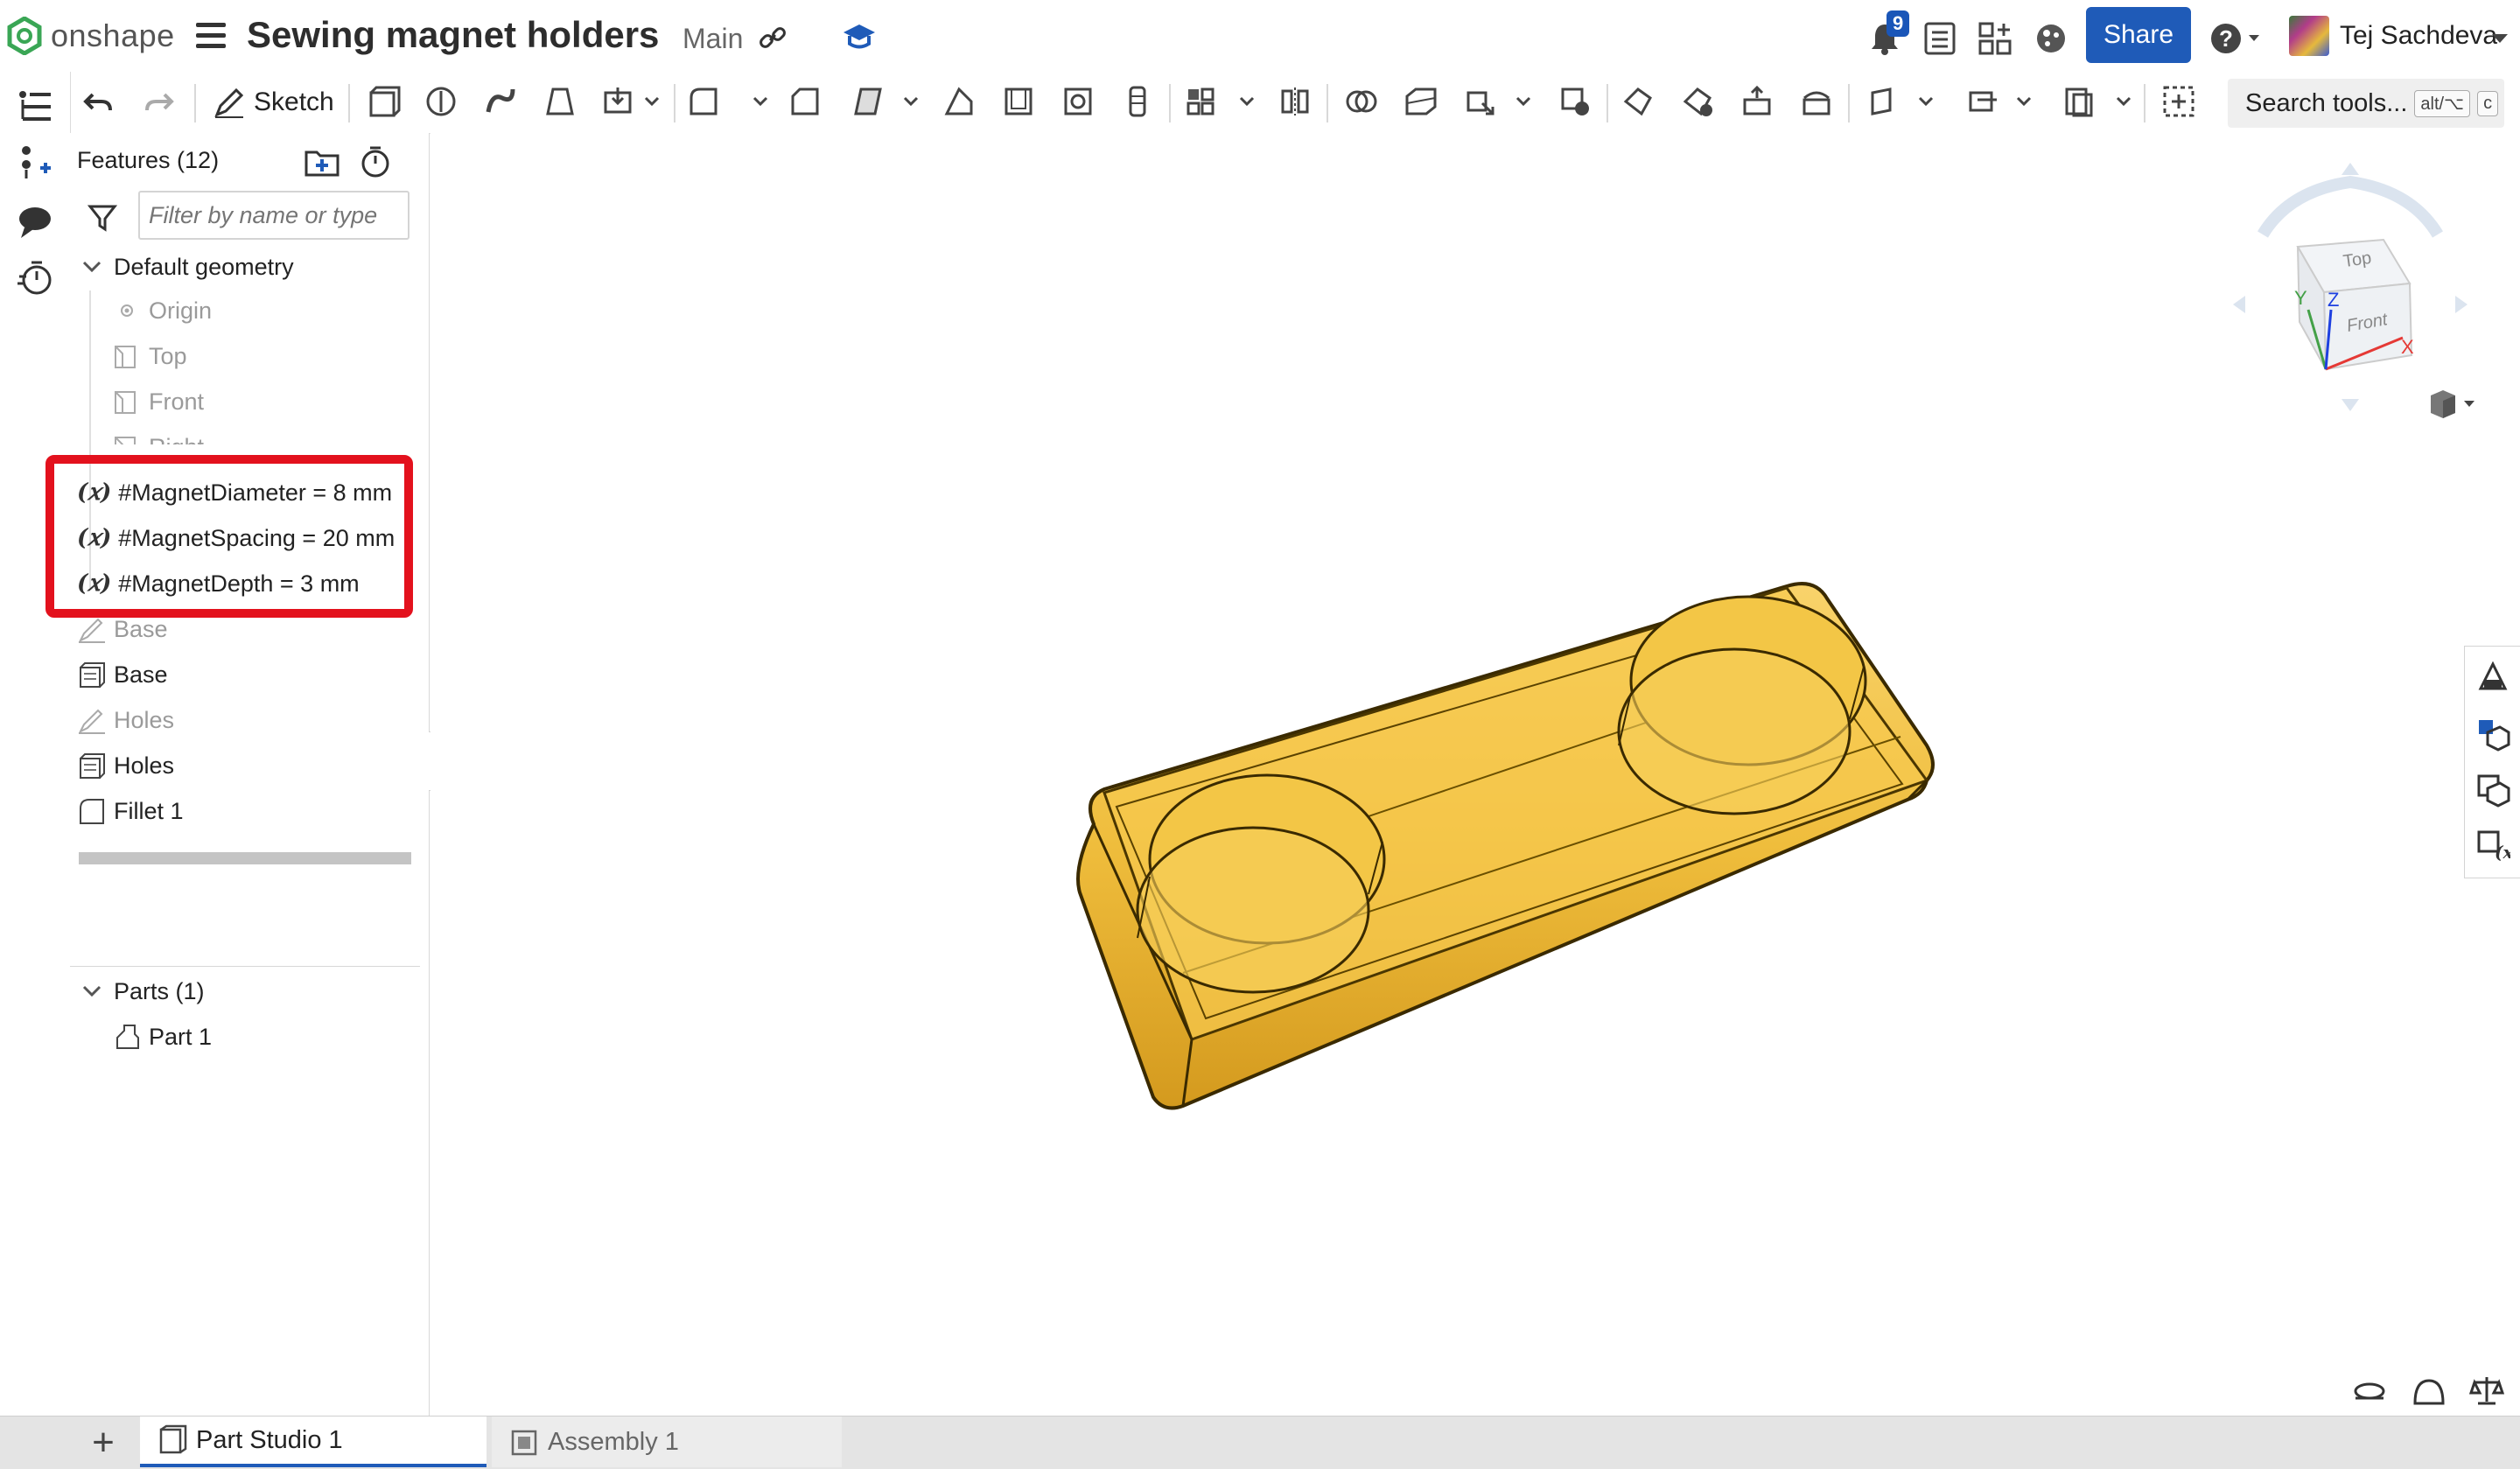 The height and width of the screenshot is (1469, 2520). I want to click on feature-item-origin: Origin, so click(162, 311).